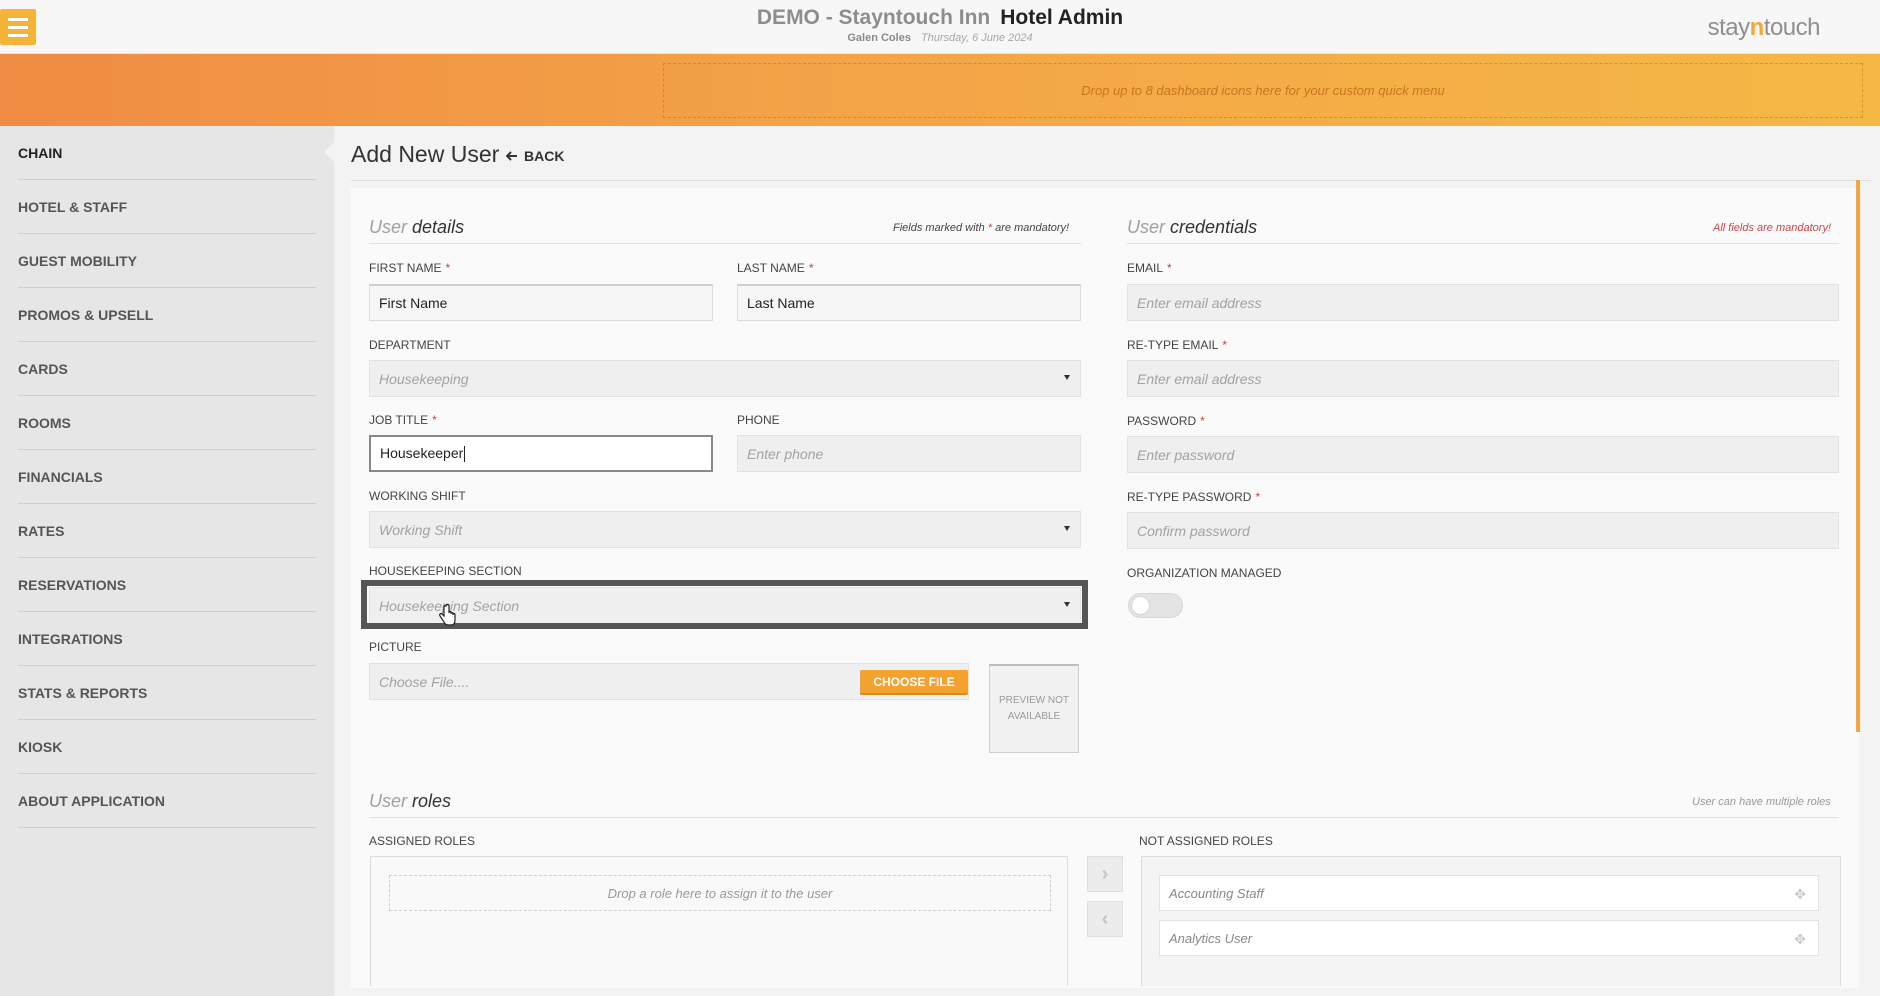 The image size is (1880, 996). Describe the element at coordinates (167, 369) in the screenshot. I see `sidebar-item-cards: CARDS` at that location.